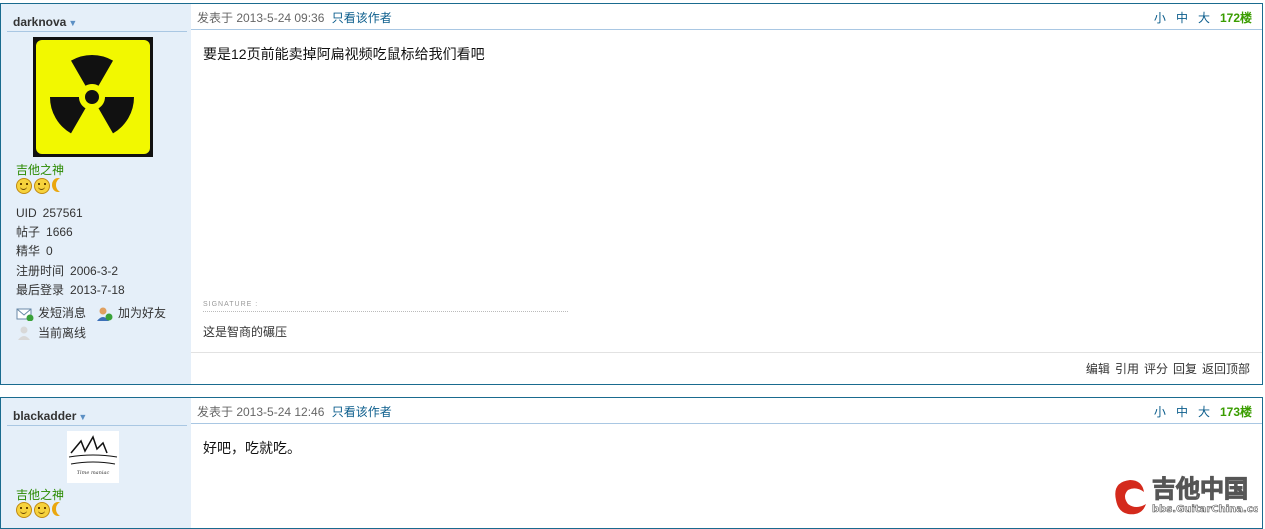  Describe the element at coordinates (1226, 369) in the screenshot. I see `back-to-top-link: 返回顶部` at that location.